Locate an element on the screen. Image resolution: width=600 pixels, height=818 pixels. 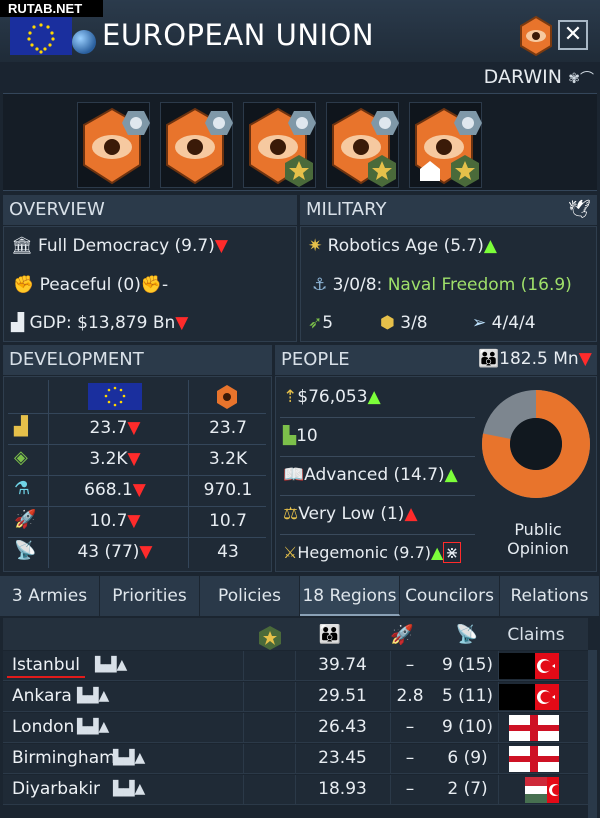
value: 10.7 is located at coordinates (108, 521).